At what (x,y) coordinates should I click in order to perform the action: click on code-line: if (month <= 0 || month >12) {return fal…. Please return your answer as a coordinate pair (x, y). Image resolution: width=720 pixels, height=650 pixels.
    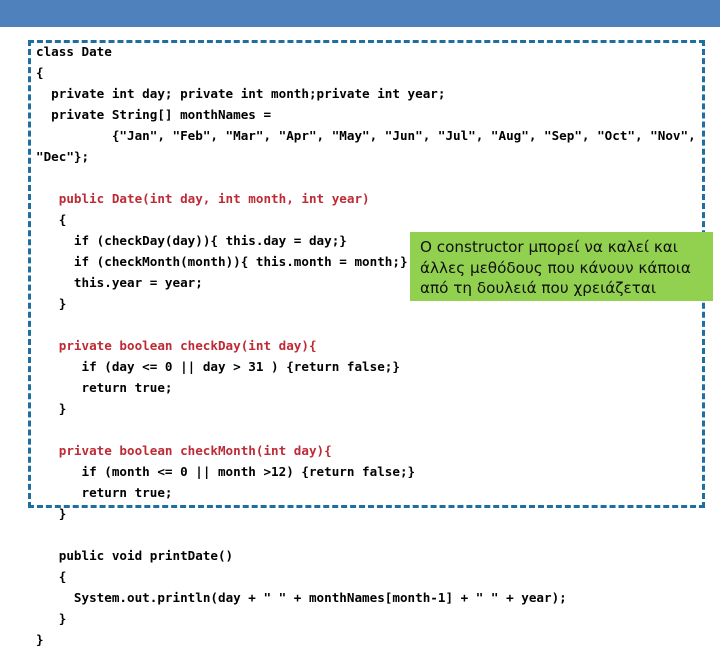
    Looking at the image, I should click on (372, 471).